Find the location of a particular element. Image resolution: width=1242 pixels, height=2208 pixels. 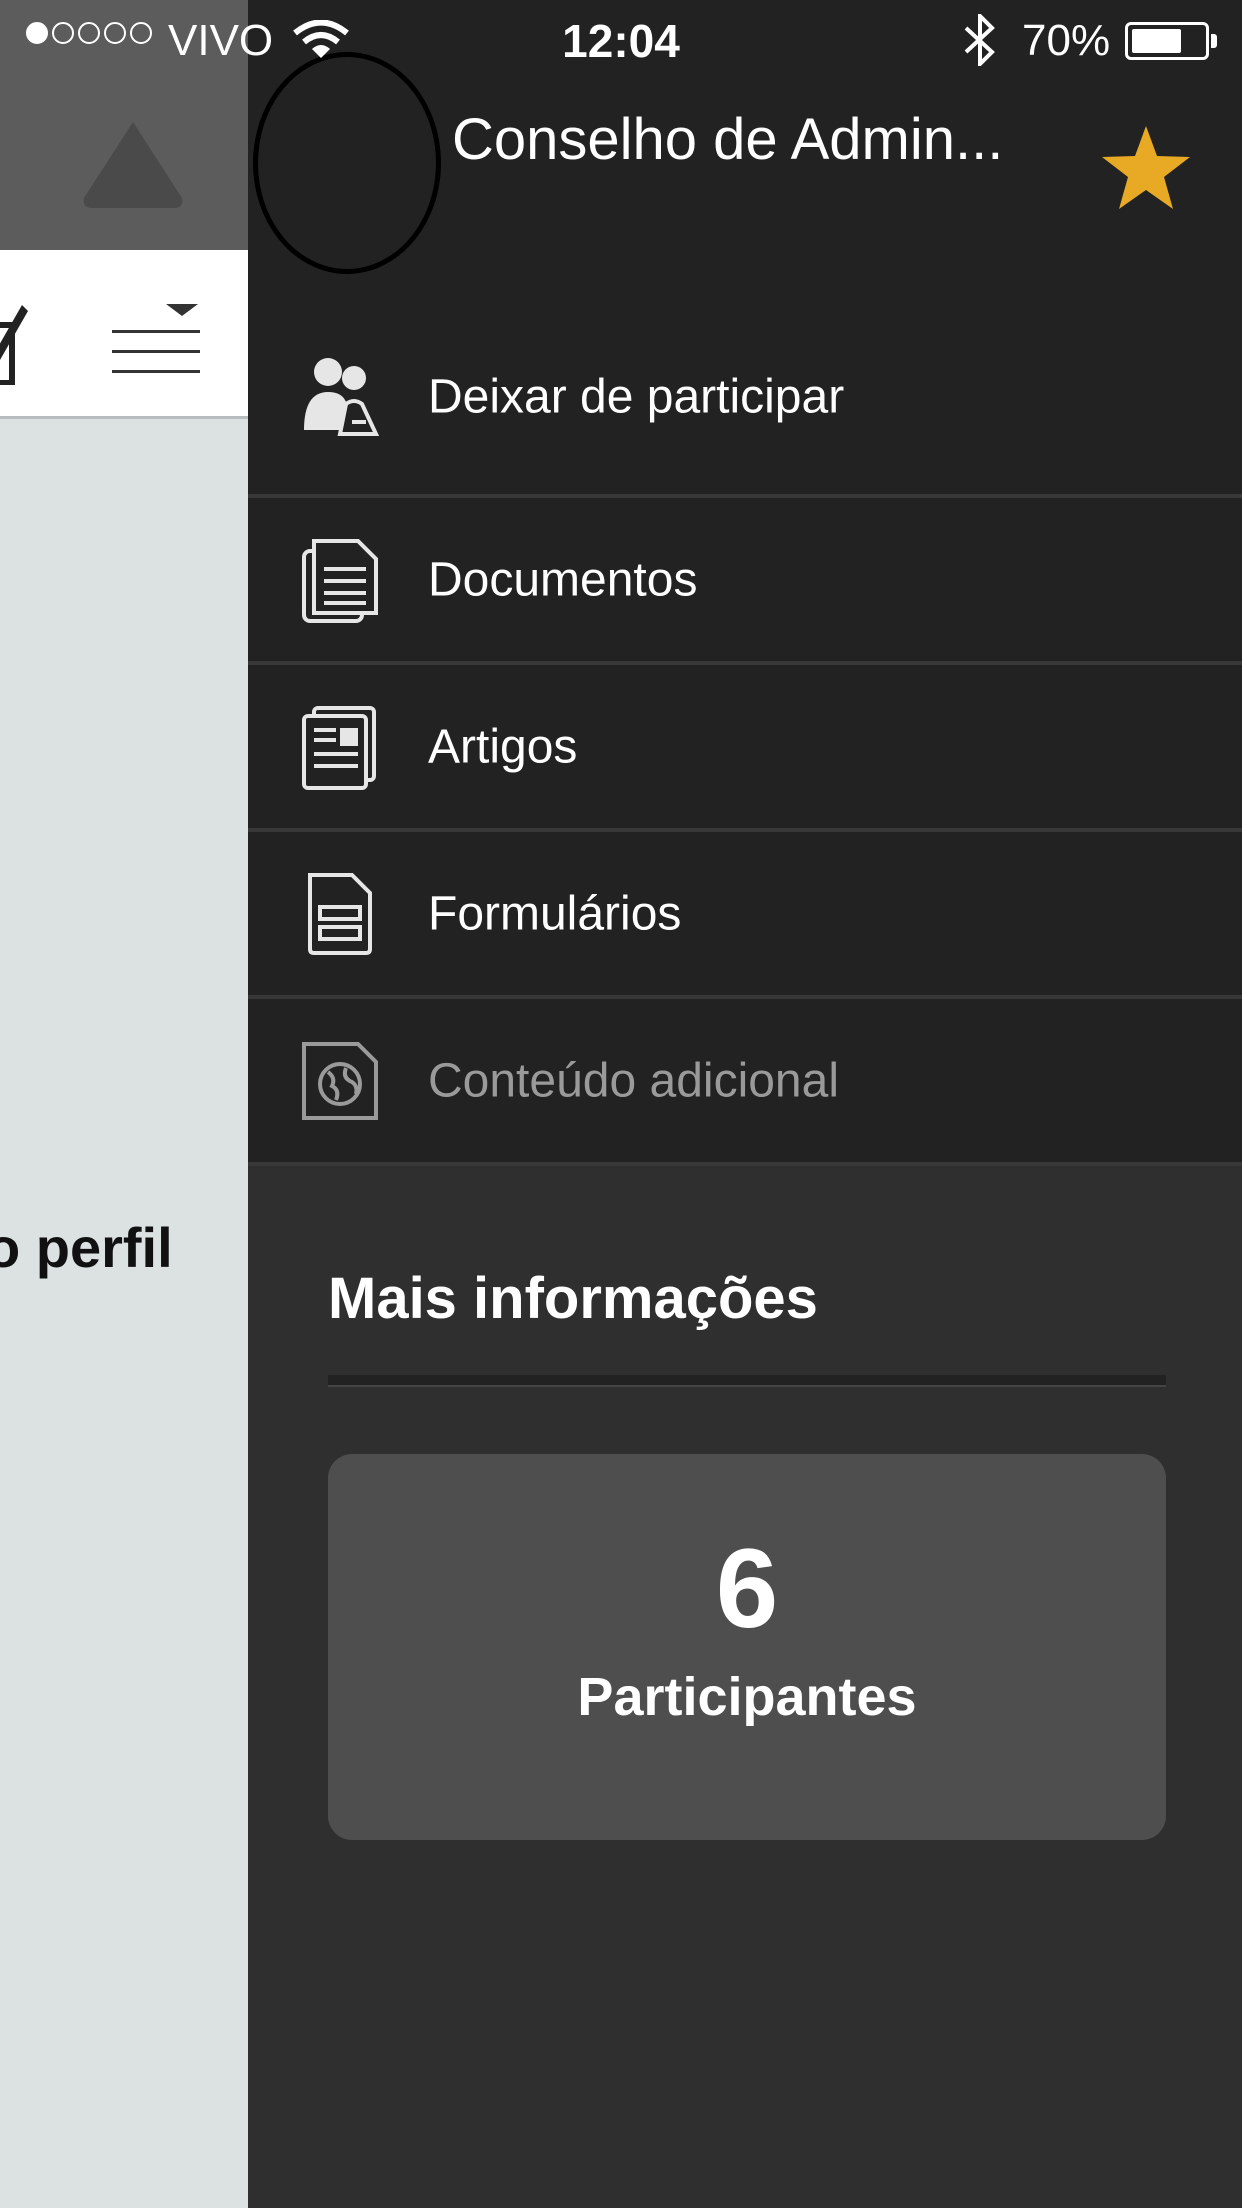

leave-group-icon is located at coordinates (342, 397).